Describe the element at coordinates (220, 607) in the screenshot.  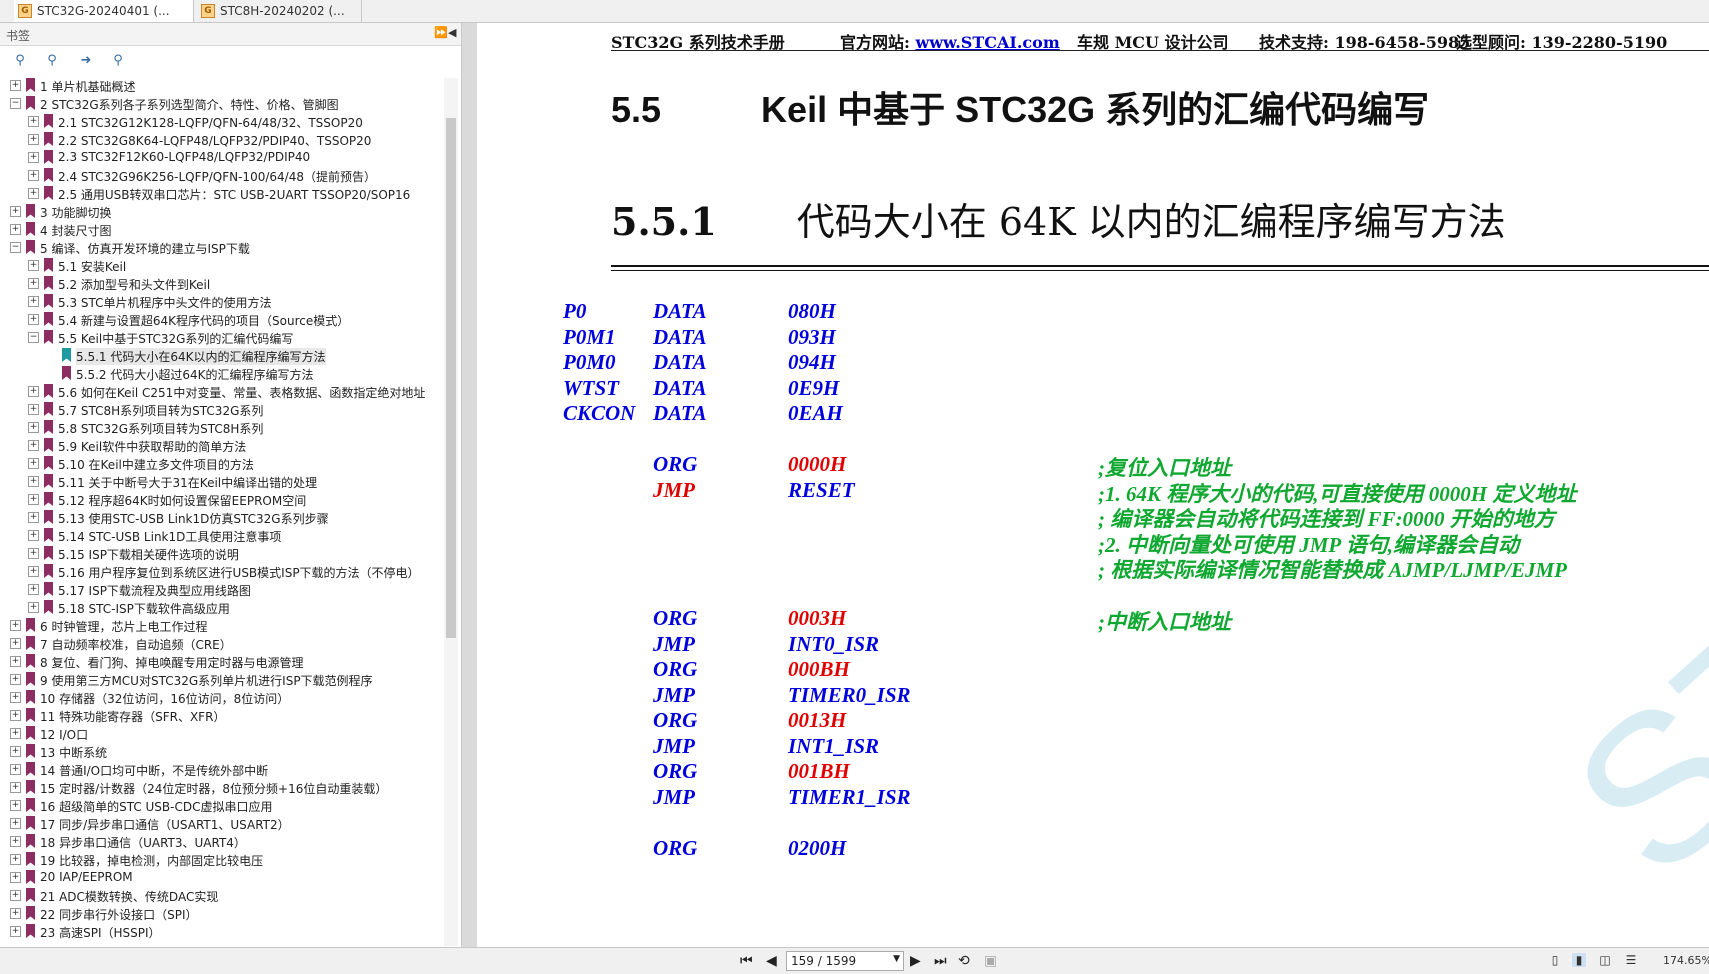
I see `bookmark-item: +5.18 STC-ISP下载软件高级应用` at that location.